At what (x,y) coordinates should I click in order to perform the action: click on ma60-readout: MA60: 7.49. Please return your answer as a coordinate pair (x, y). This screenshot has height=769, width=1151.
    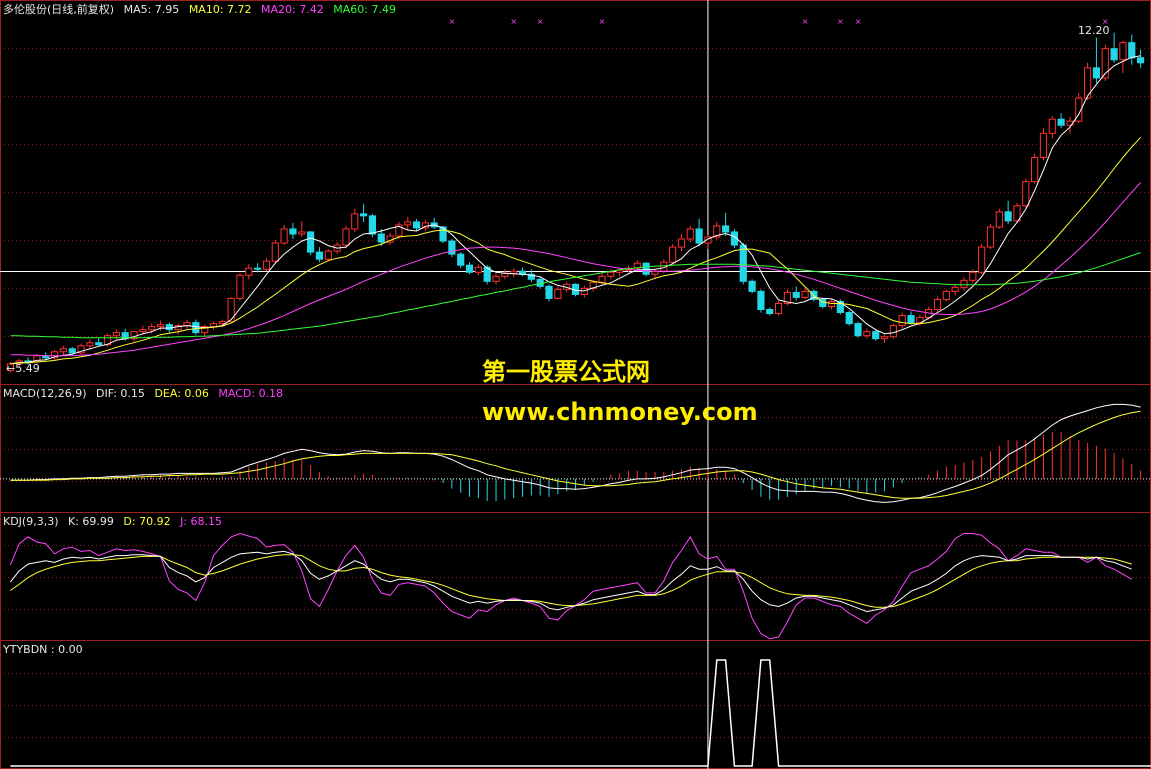
    Looking at the image, I should click on (364, 9).